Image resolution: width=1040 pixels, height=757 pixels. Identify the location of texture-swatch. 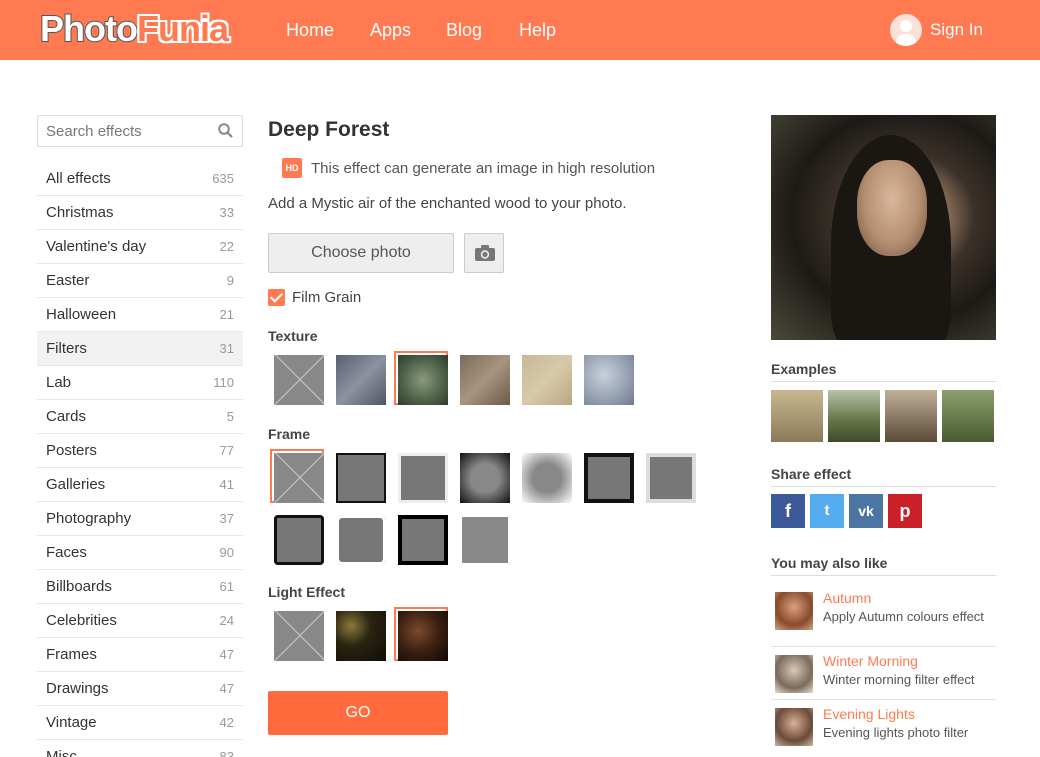
(547, 380).